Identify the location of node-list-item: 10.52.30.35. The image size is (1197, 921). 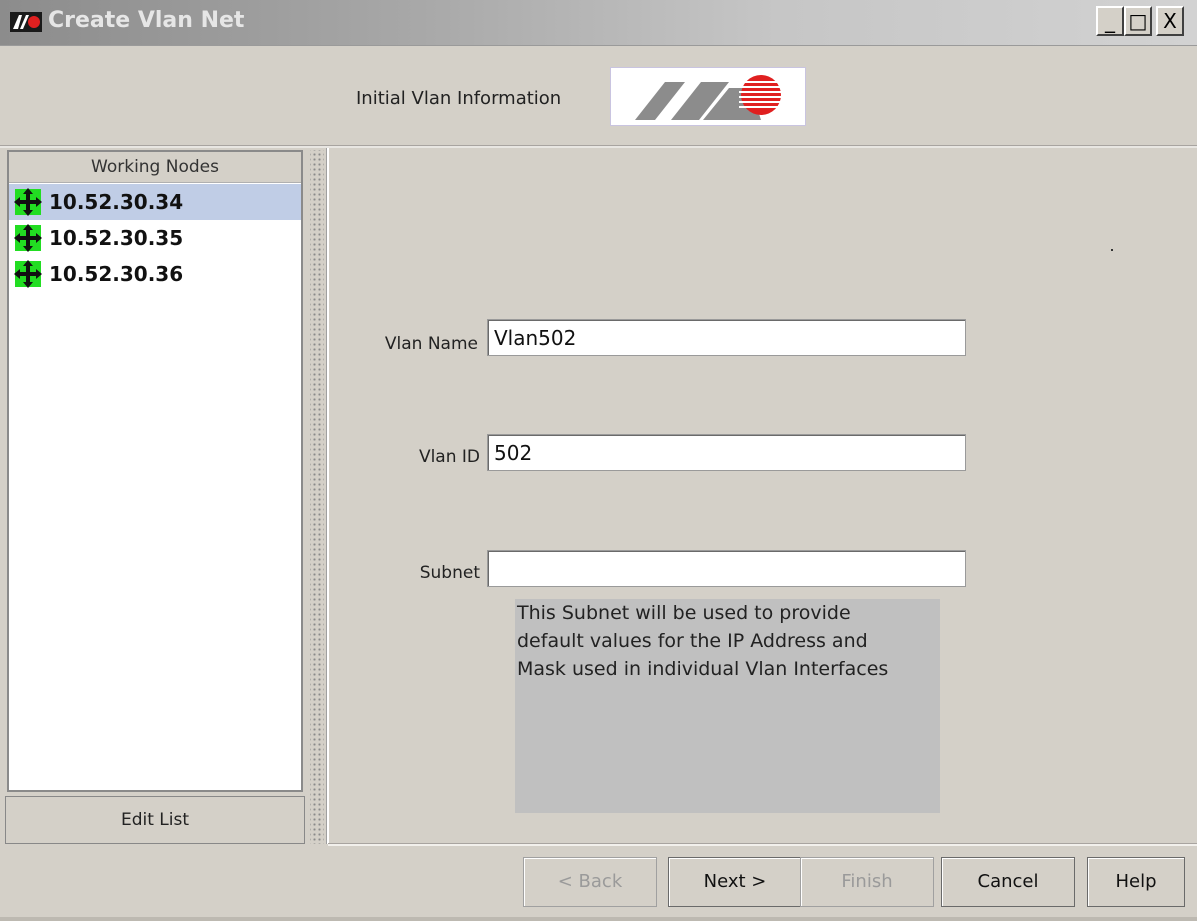
(155, 238).